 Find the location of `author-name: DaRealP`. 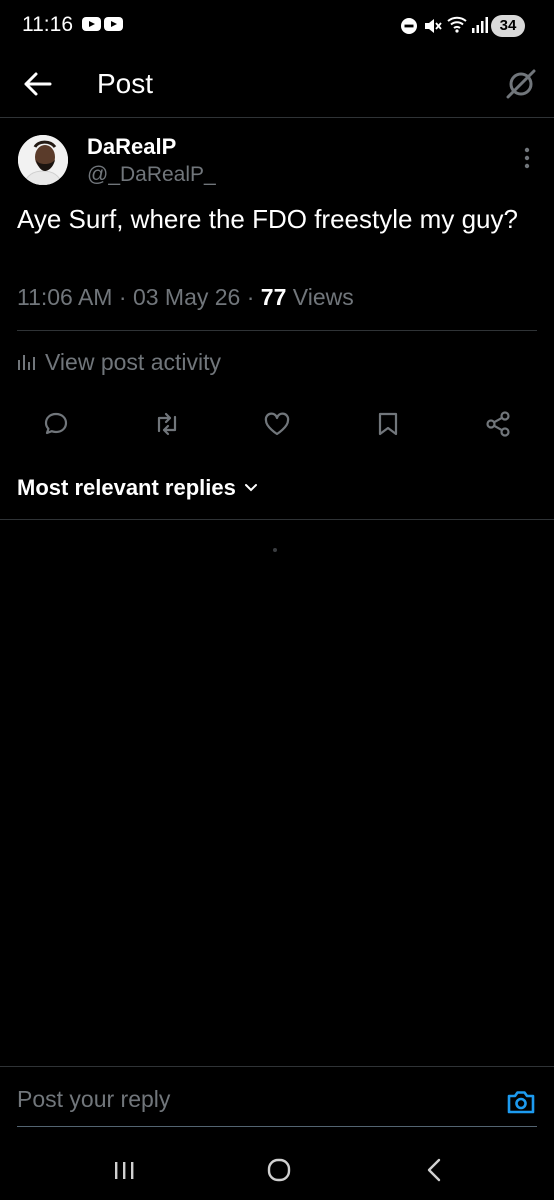

author-name: DaRealP is located at coordinates (131, 147).